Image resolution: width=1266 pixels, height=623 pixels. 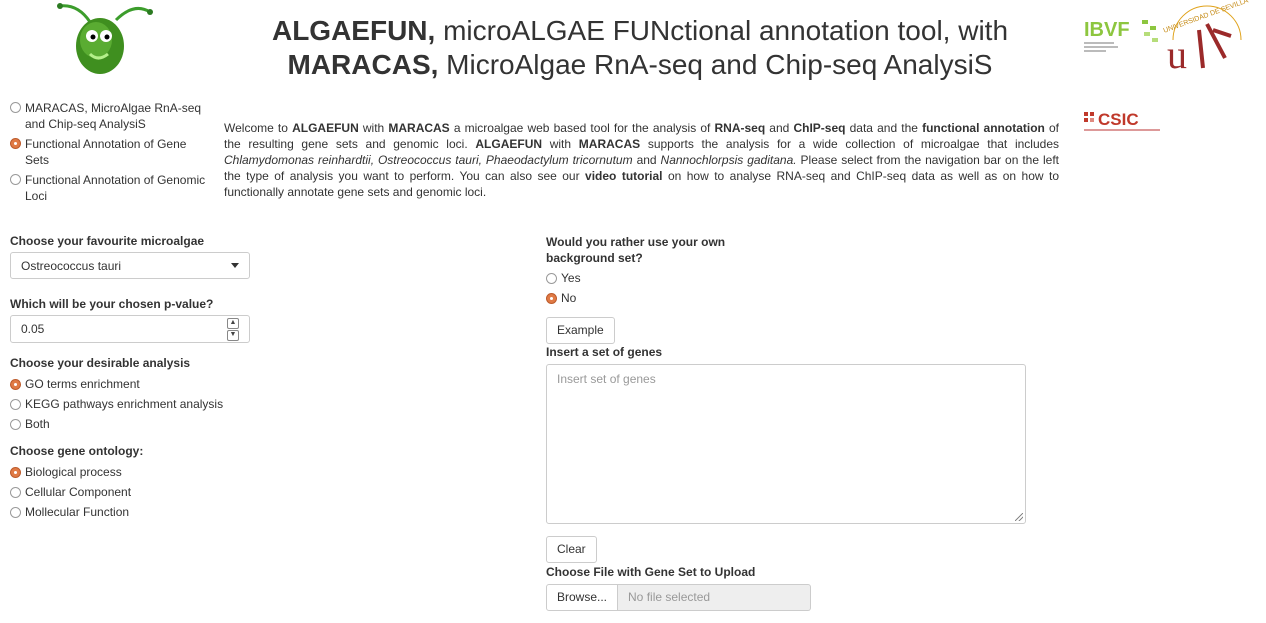 I want to click on intro-text: data and the, so click(x=884, y=128).